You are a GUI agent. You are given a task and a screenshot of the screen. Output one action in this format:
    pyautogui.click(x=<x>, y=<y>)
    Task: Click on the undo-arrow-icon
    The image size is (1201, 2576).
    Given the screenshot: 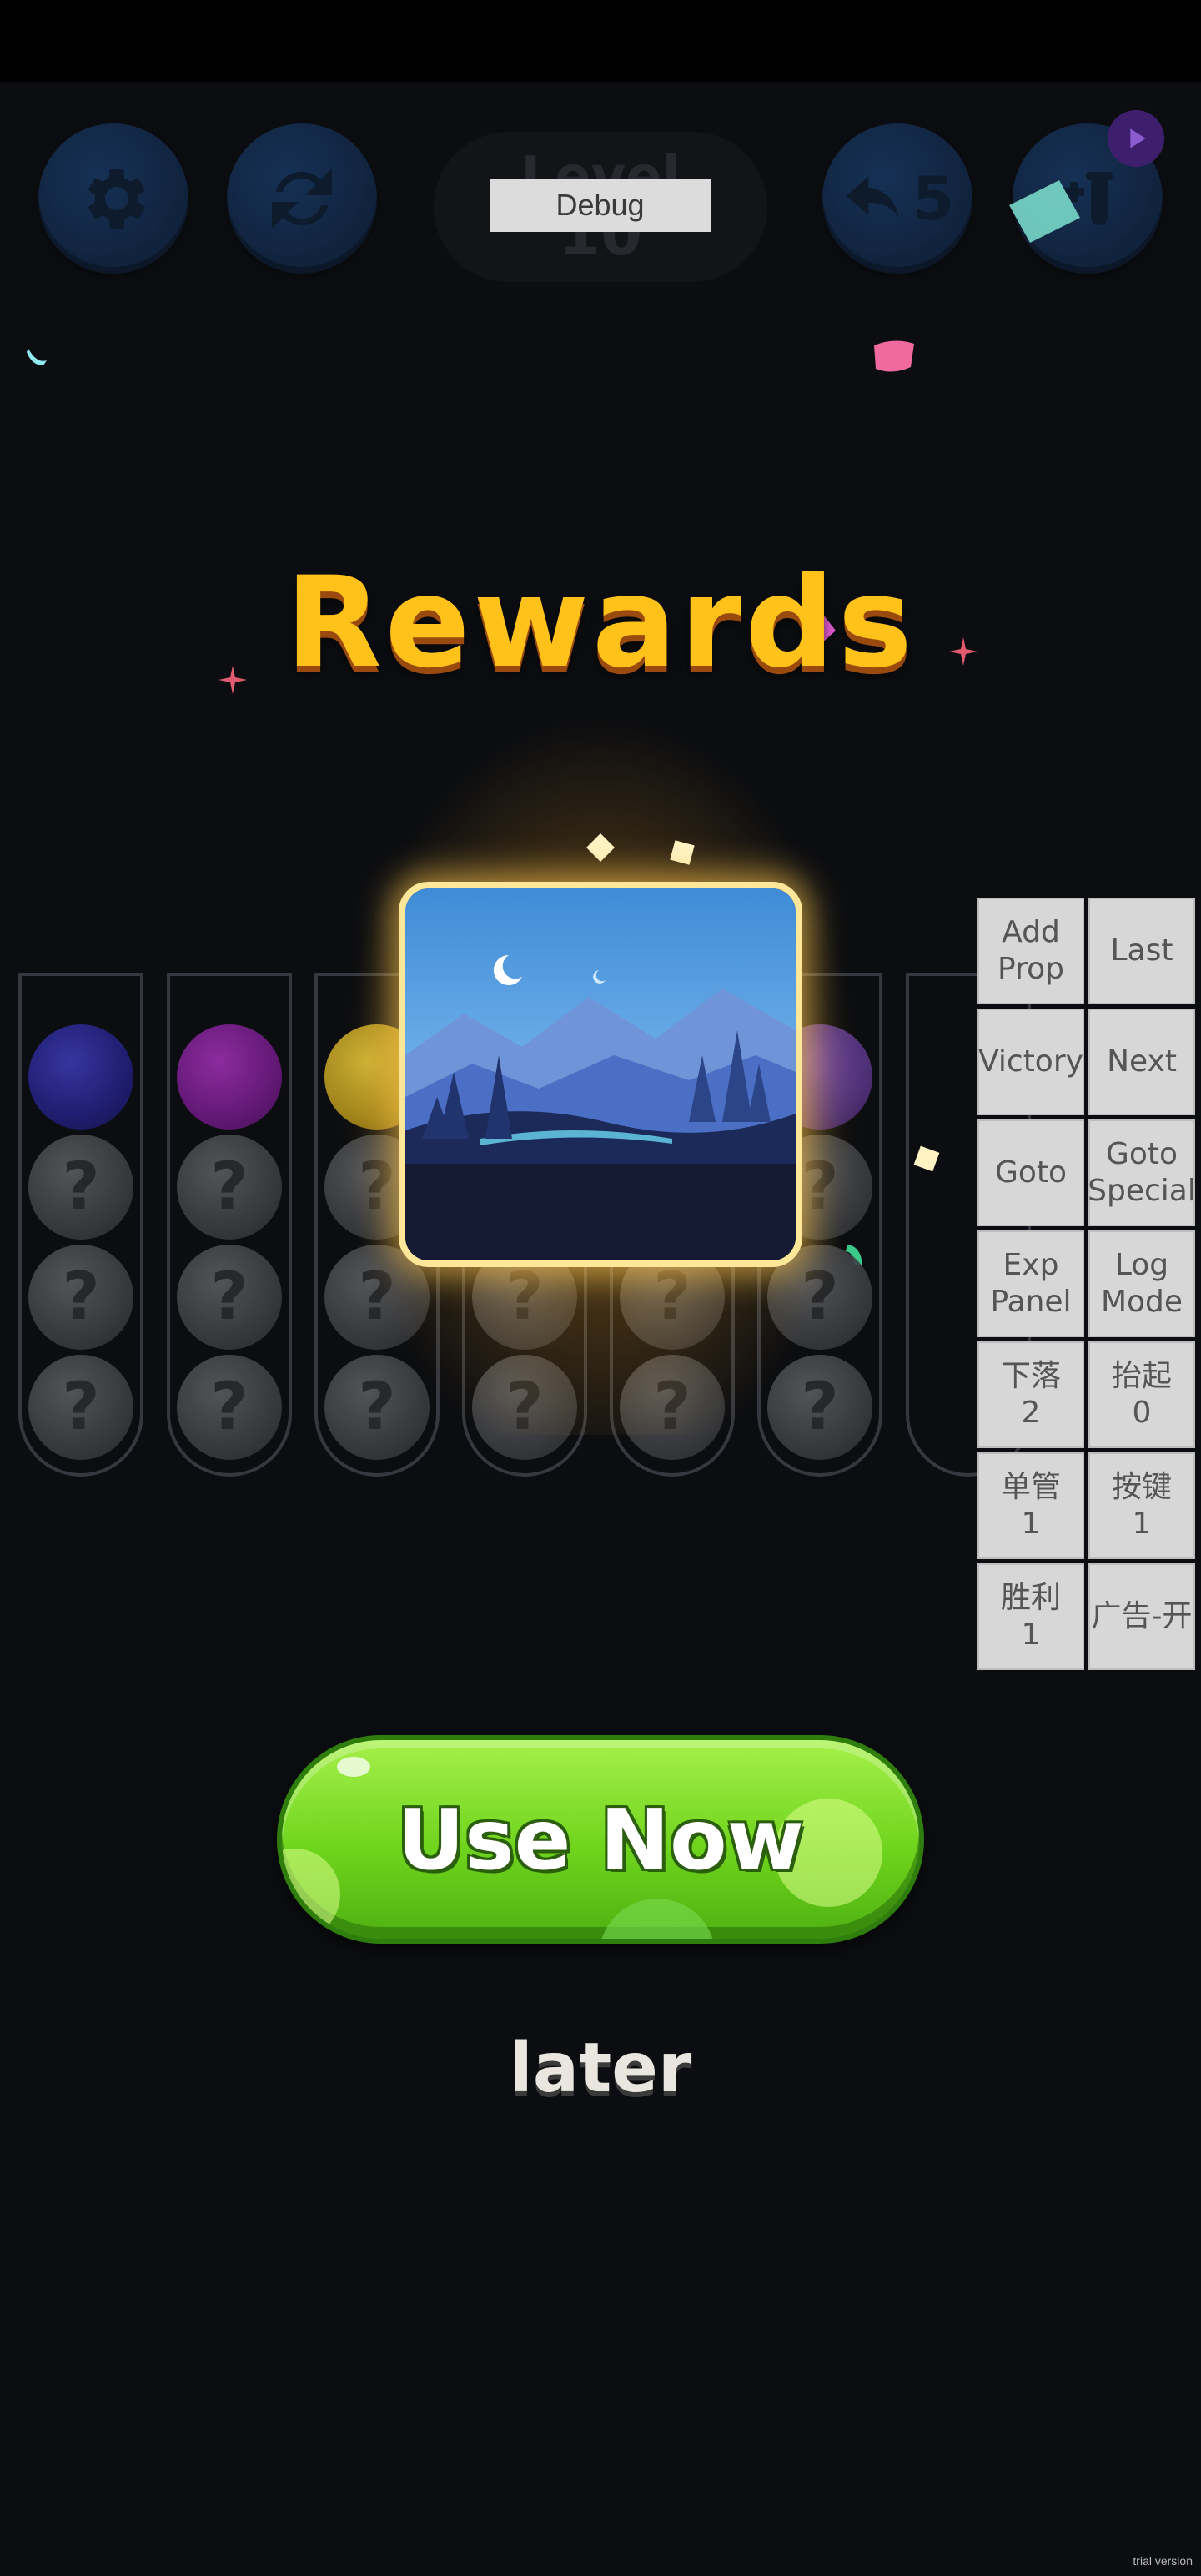 What is the action you would take?
    pyautogui.click(x=873, y=197)
    